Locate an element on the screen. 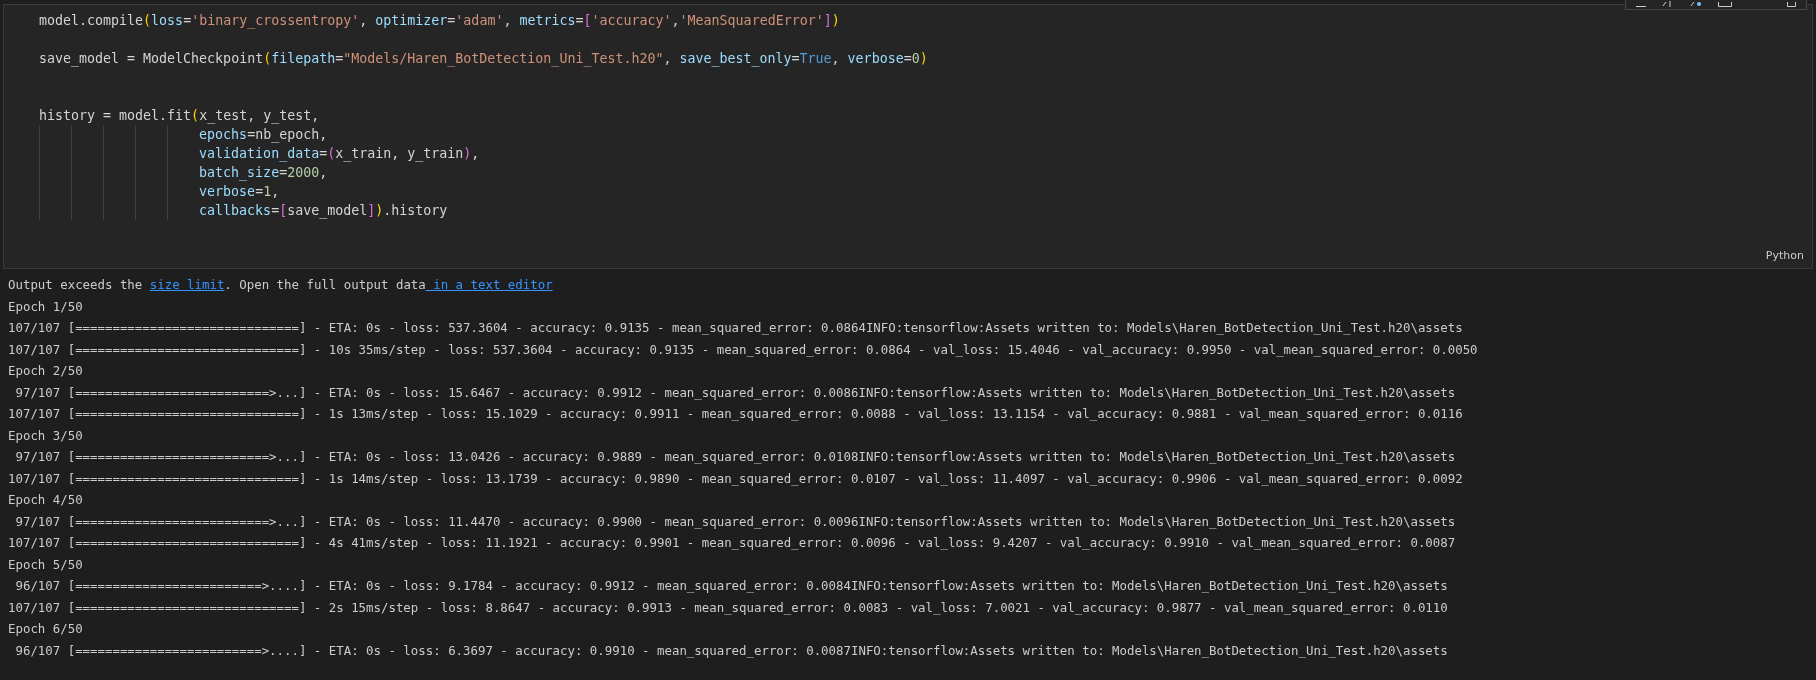  output-line: Epoch 6/50 is located at coordinates (45, 629).